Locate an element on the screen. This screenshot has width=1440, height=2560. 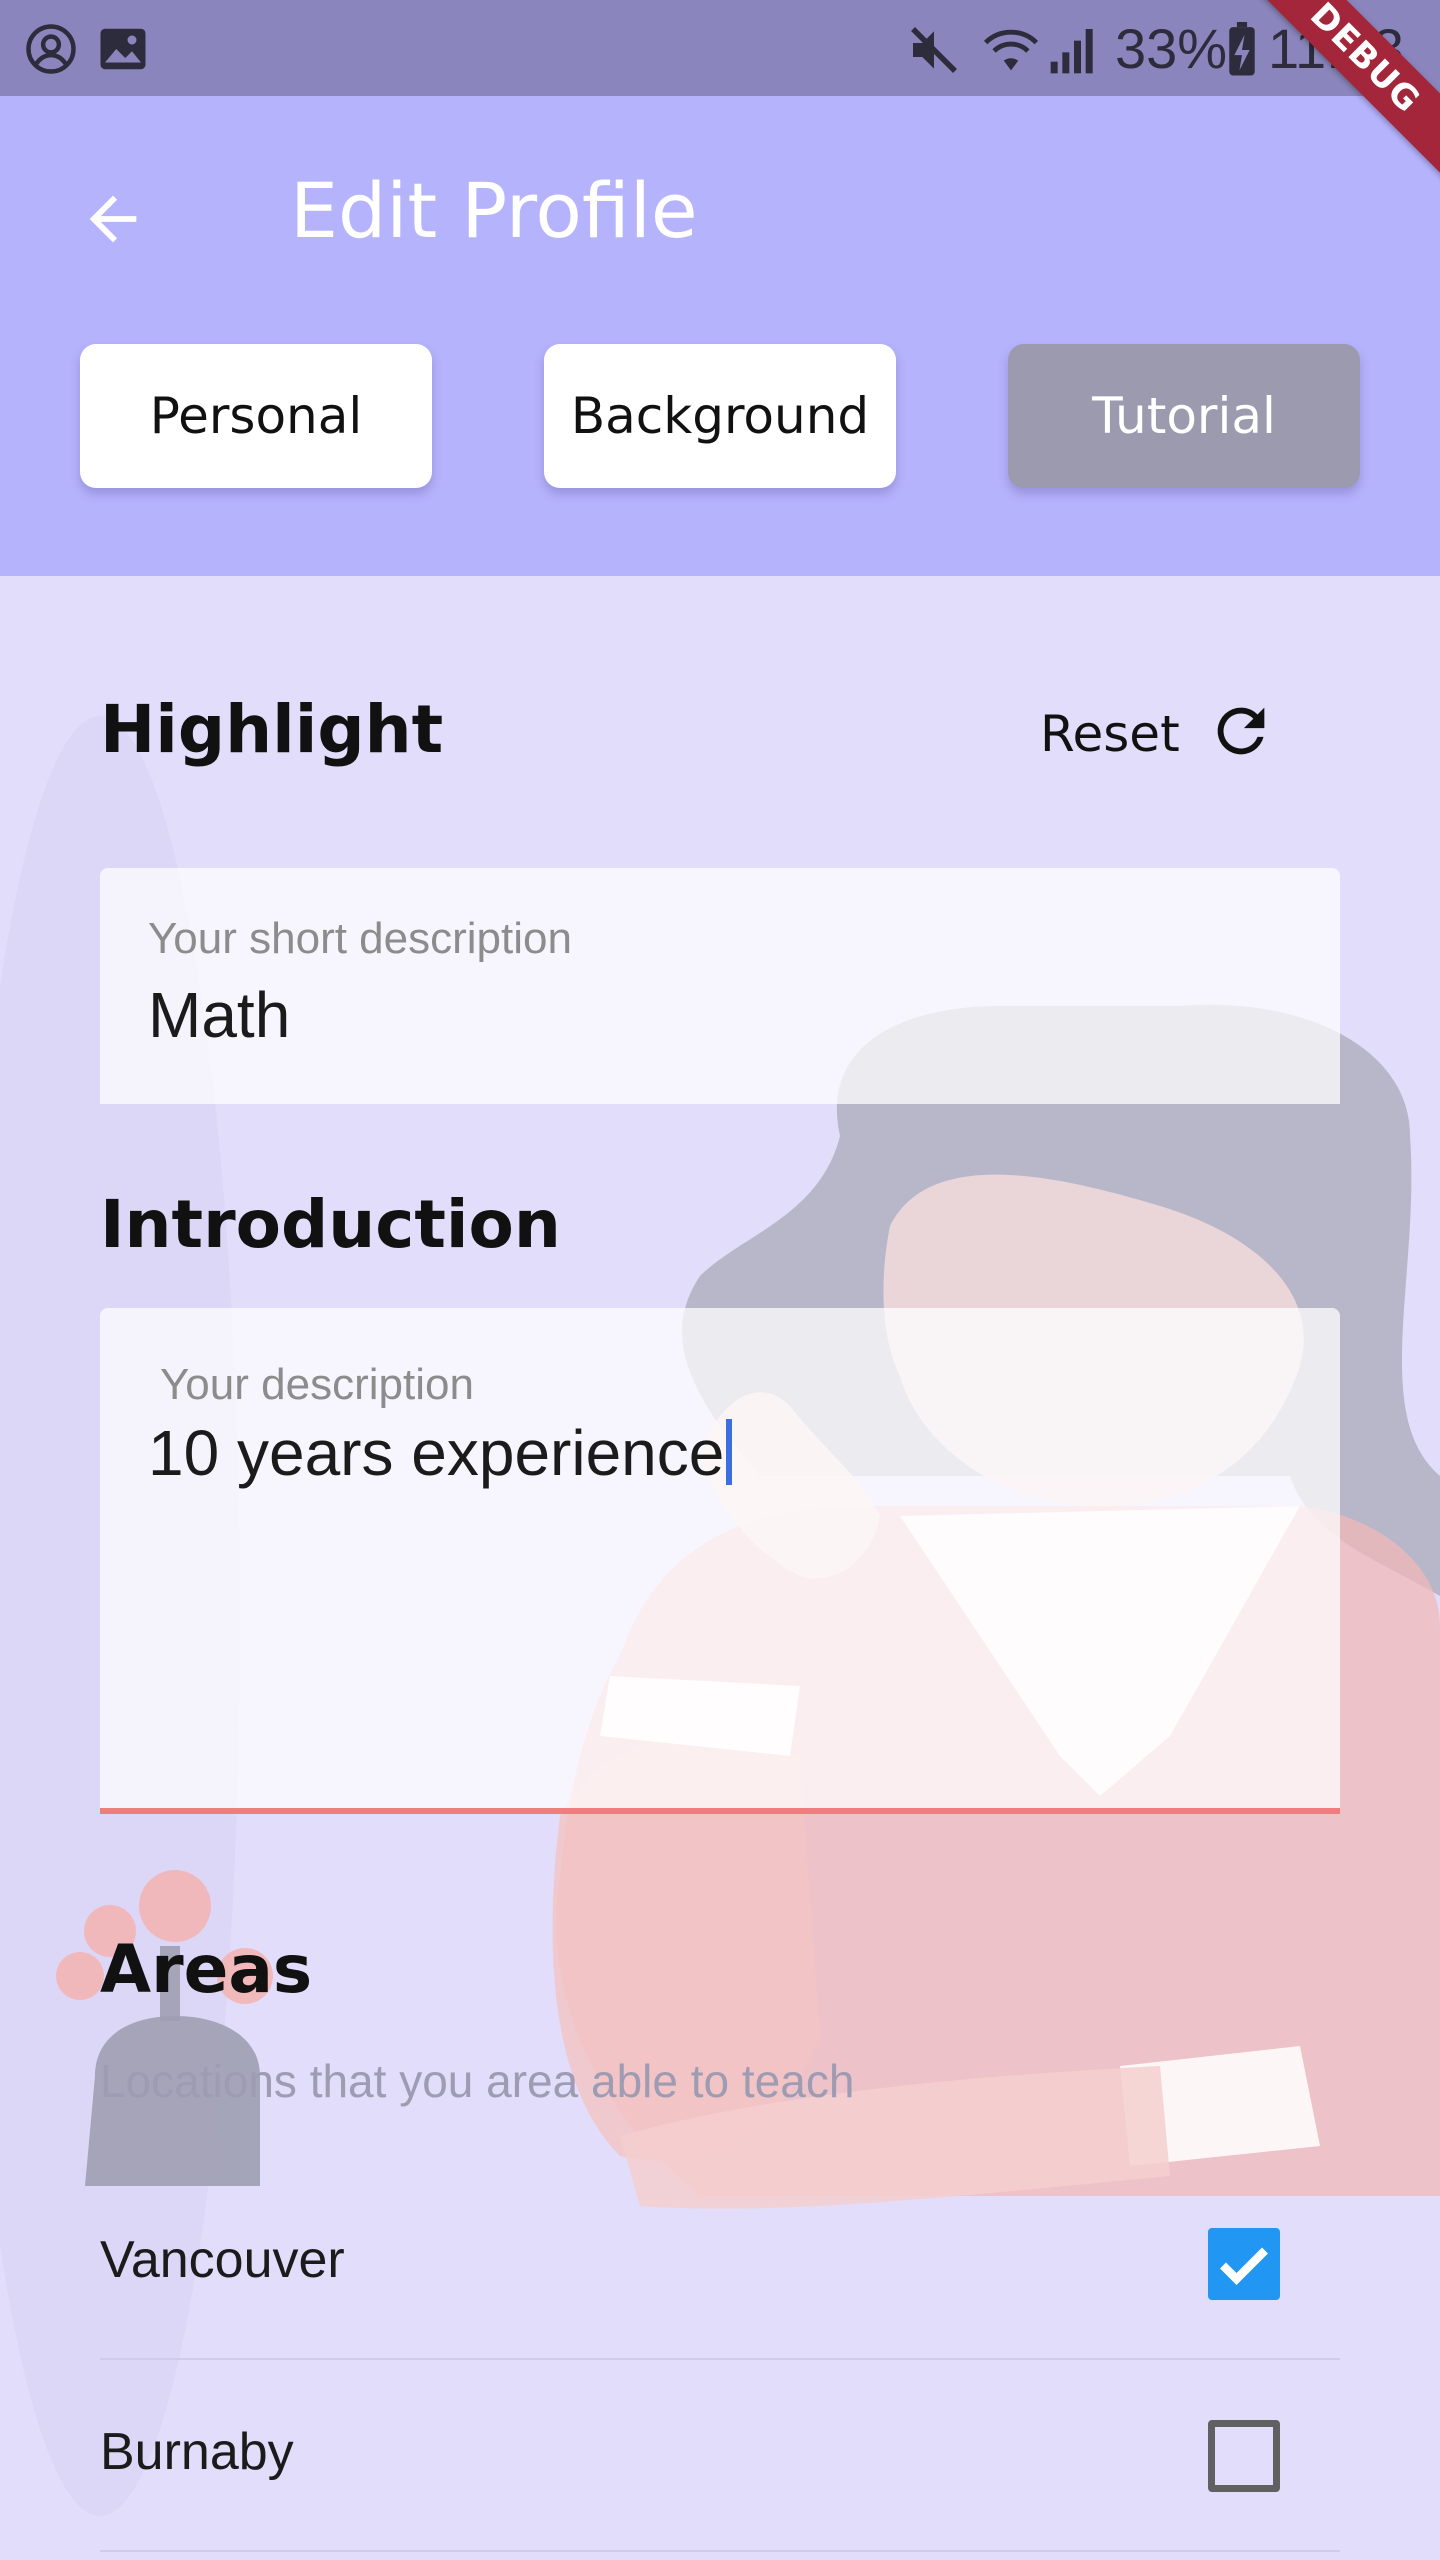
arrow-back-icon is located at coordinates (113, 221).